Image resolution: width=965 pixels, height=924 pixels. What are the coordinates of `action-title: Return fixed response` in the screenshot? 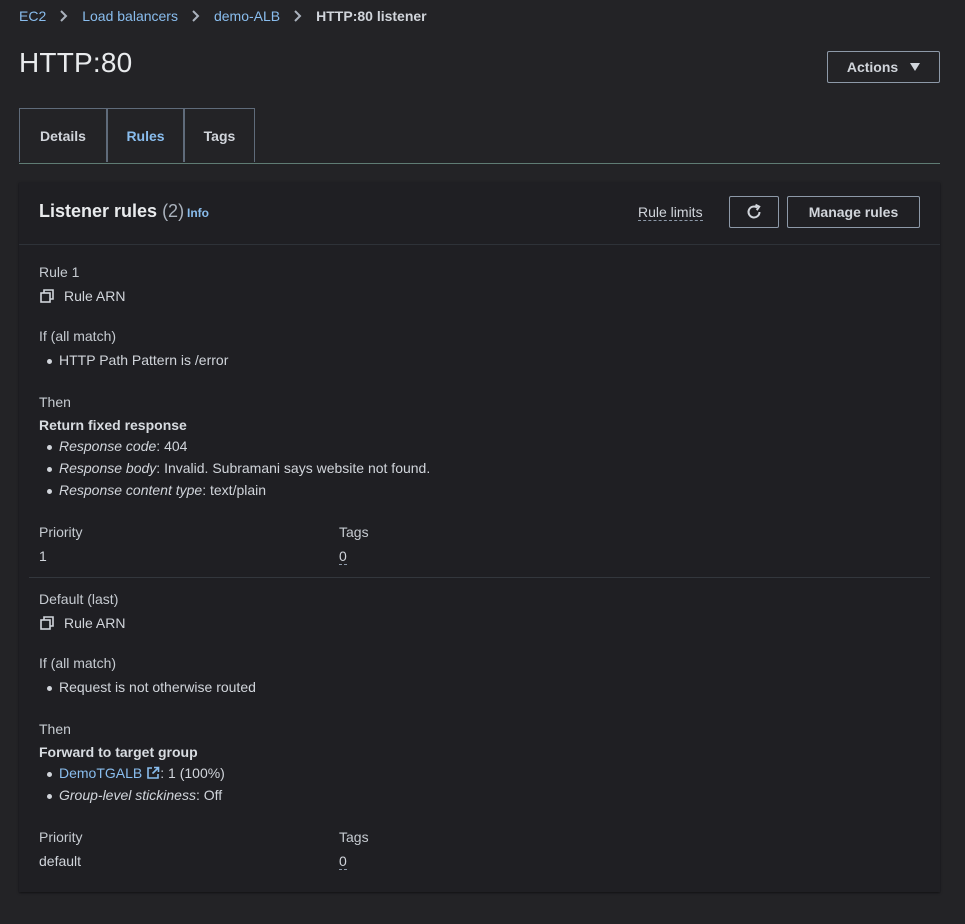 It's located at (113, 425).